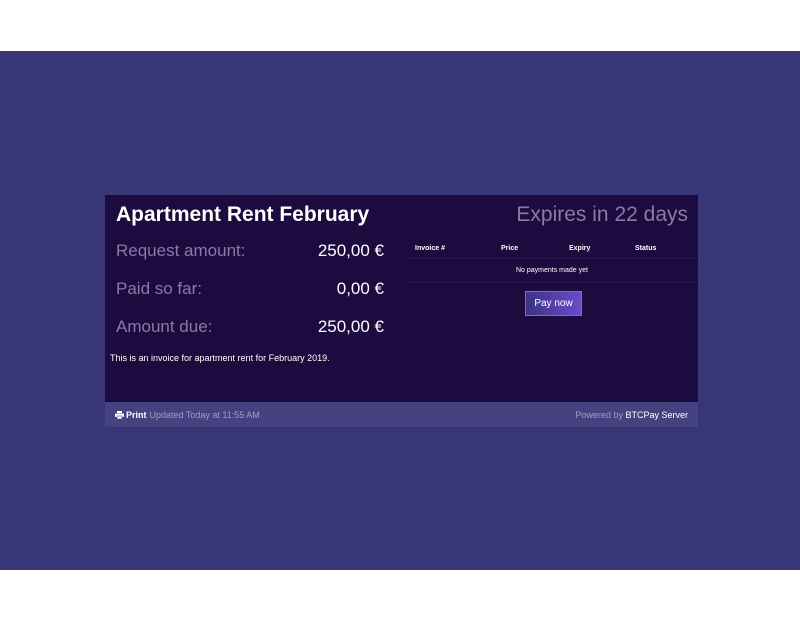  Describe the element at coordinates (602, 214) in the screenshot. I see `expiry-notice: Expires in 22 days` at that location.